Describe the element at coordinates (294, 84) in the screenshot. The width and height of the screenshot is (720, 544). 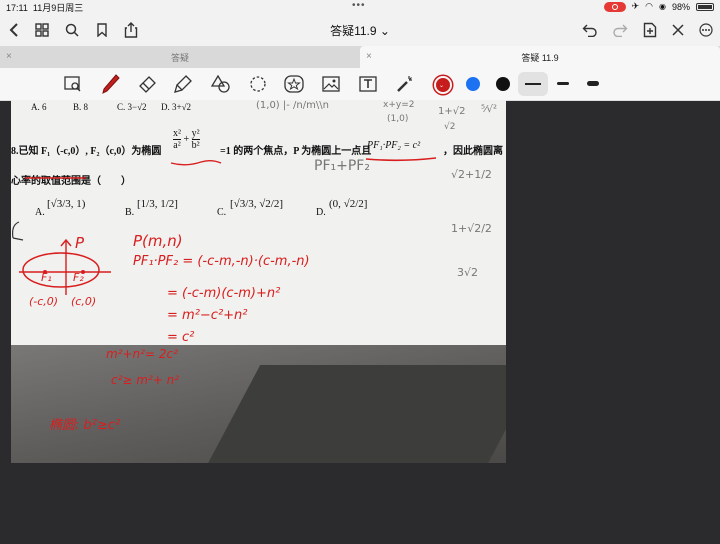
I see `sticker-icon` at that location.